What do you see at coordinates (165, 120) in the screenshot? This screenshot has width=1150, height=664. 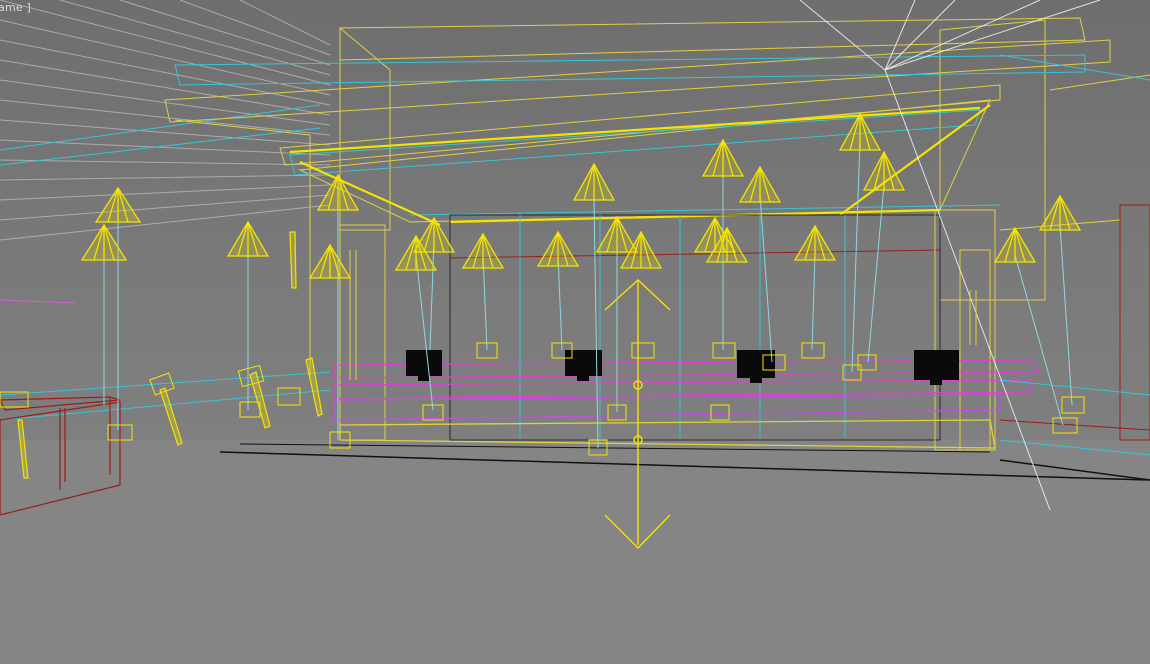 I see `left-ceiling-lines` at bounding box center [165, 120].